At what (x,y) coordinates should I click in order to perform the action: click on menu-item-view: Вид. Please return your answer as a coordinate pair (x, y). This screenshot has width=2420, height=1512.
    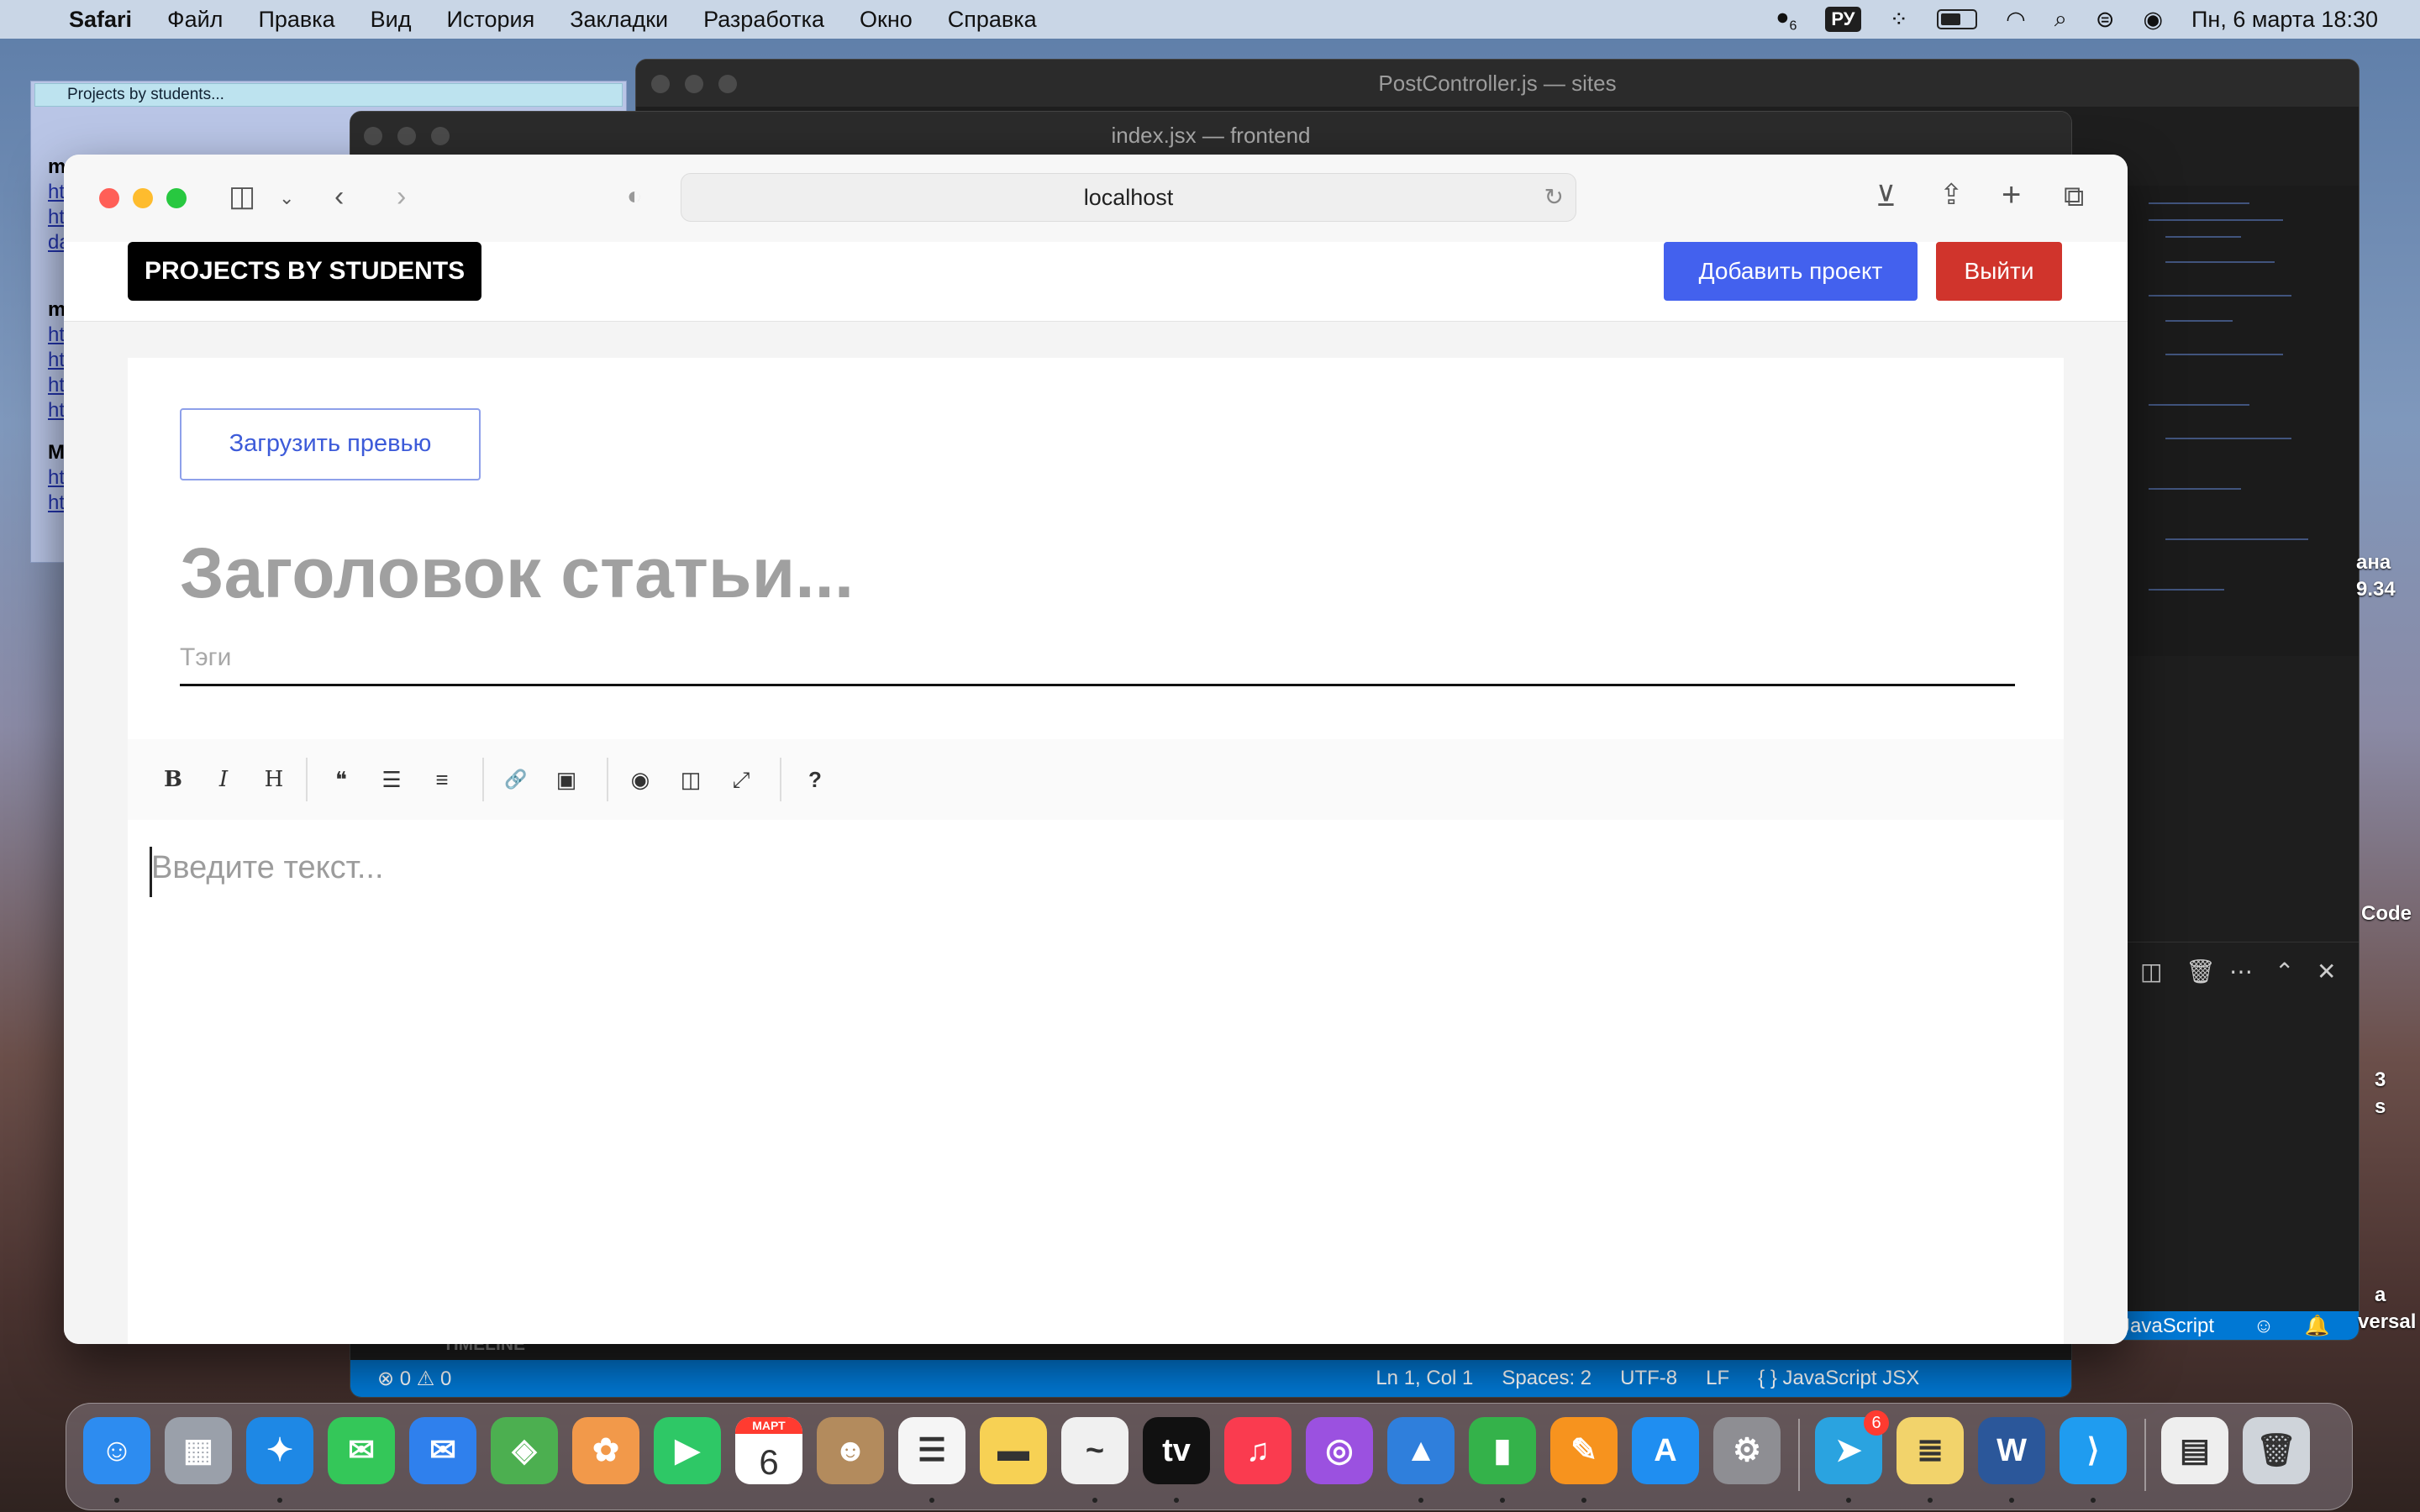
    Looking at the image, I should click on (391, 20).